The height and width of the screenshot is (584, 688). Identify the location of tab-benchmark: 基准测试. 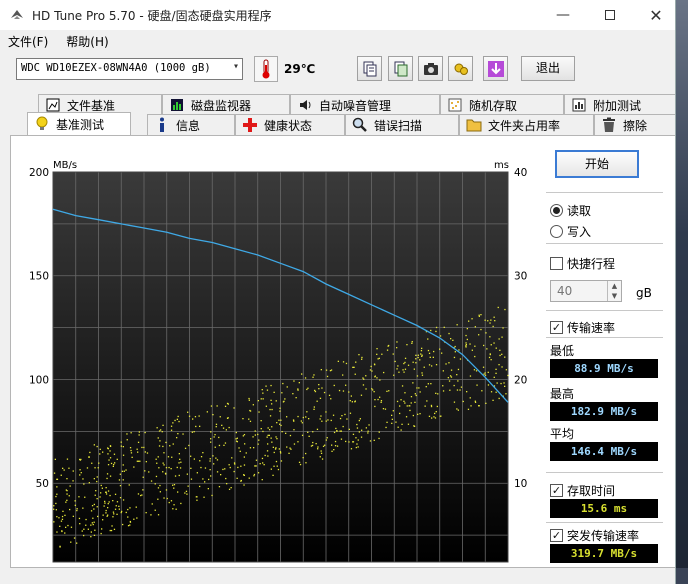
(79, 123).